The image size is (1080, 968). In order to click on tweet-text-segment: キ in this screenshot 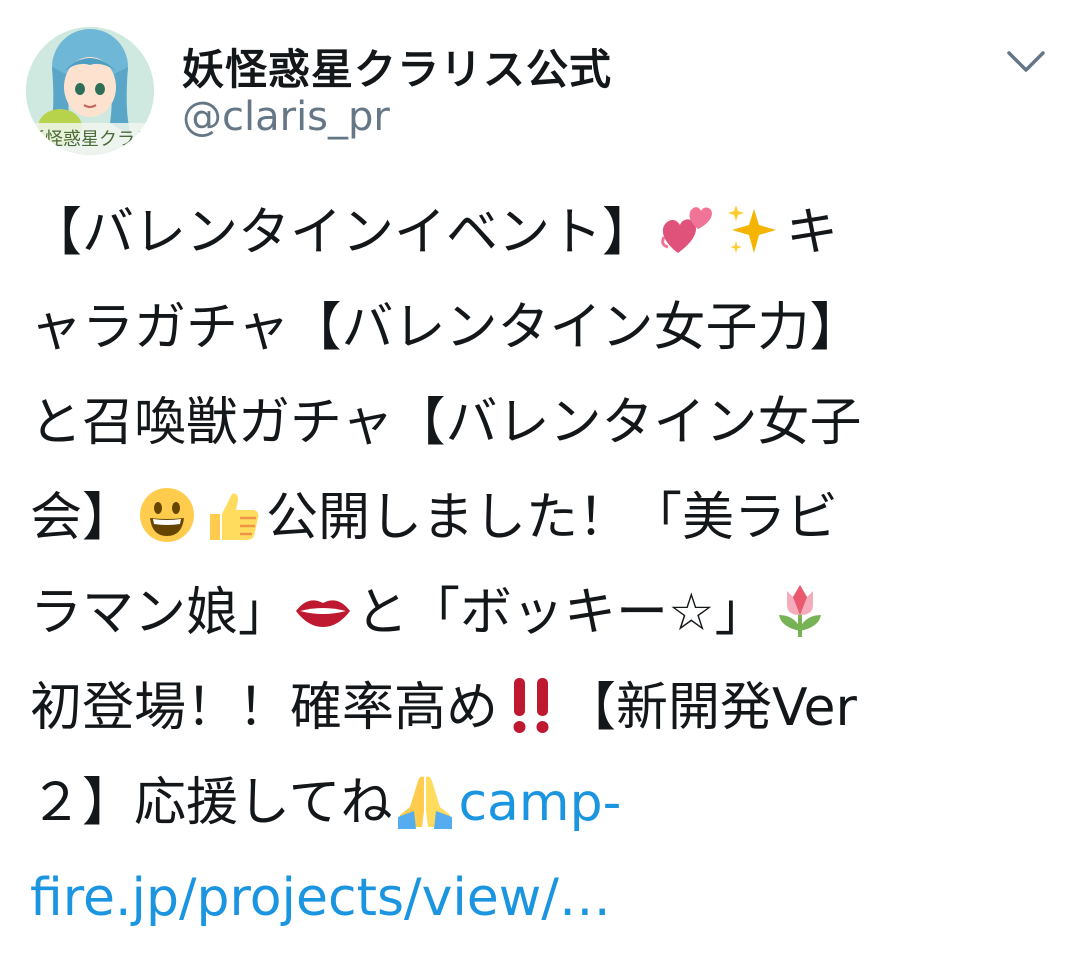, I will do `click(812, 233)`.